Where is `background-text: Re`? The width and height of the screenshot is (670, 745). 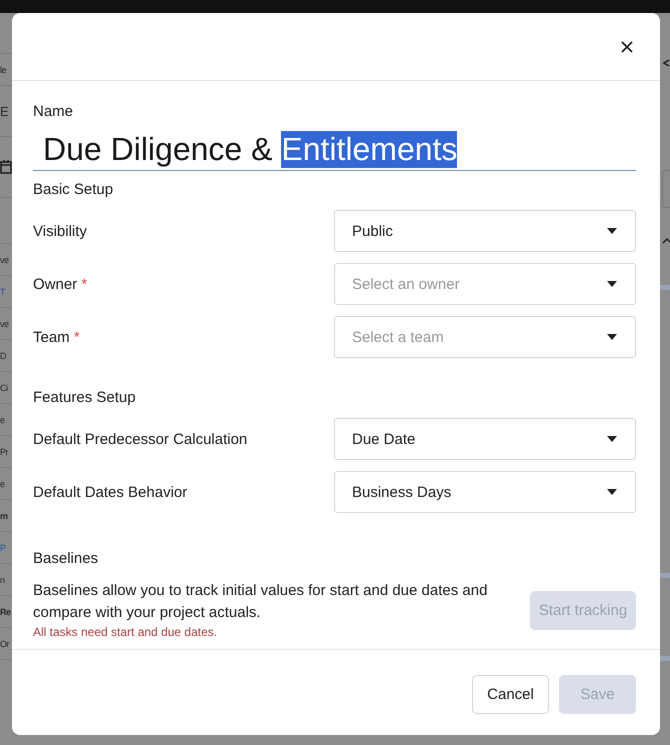
background-text: Re is located at coordinates (5, 611).